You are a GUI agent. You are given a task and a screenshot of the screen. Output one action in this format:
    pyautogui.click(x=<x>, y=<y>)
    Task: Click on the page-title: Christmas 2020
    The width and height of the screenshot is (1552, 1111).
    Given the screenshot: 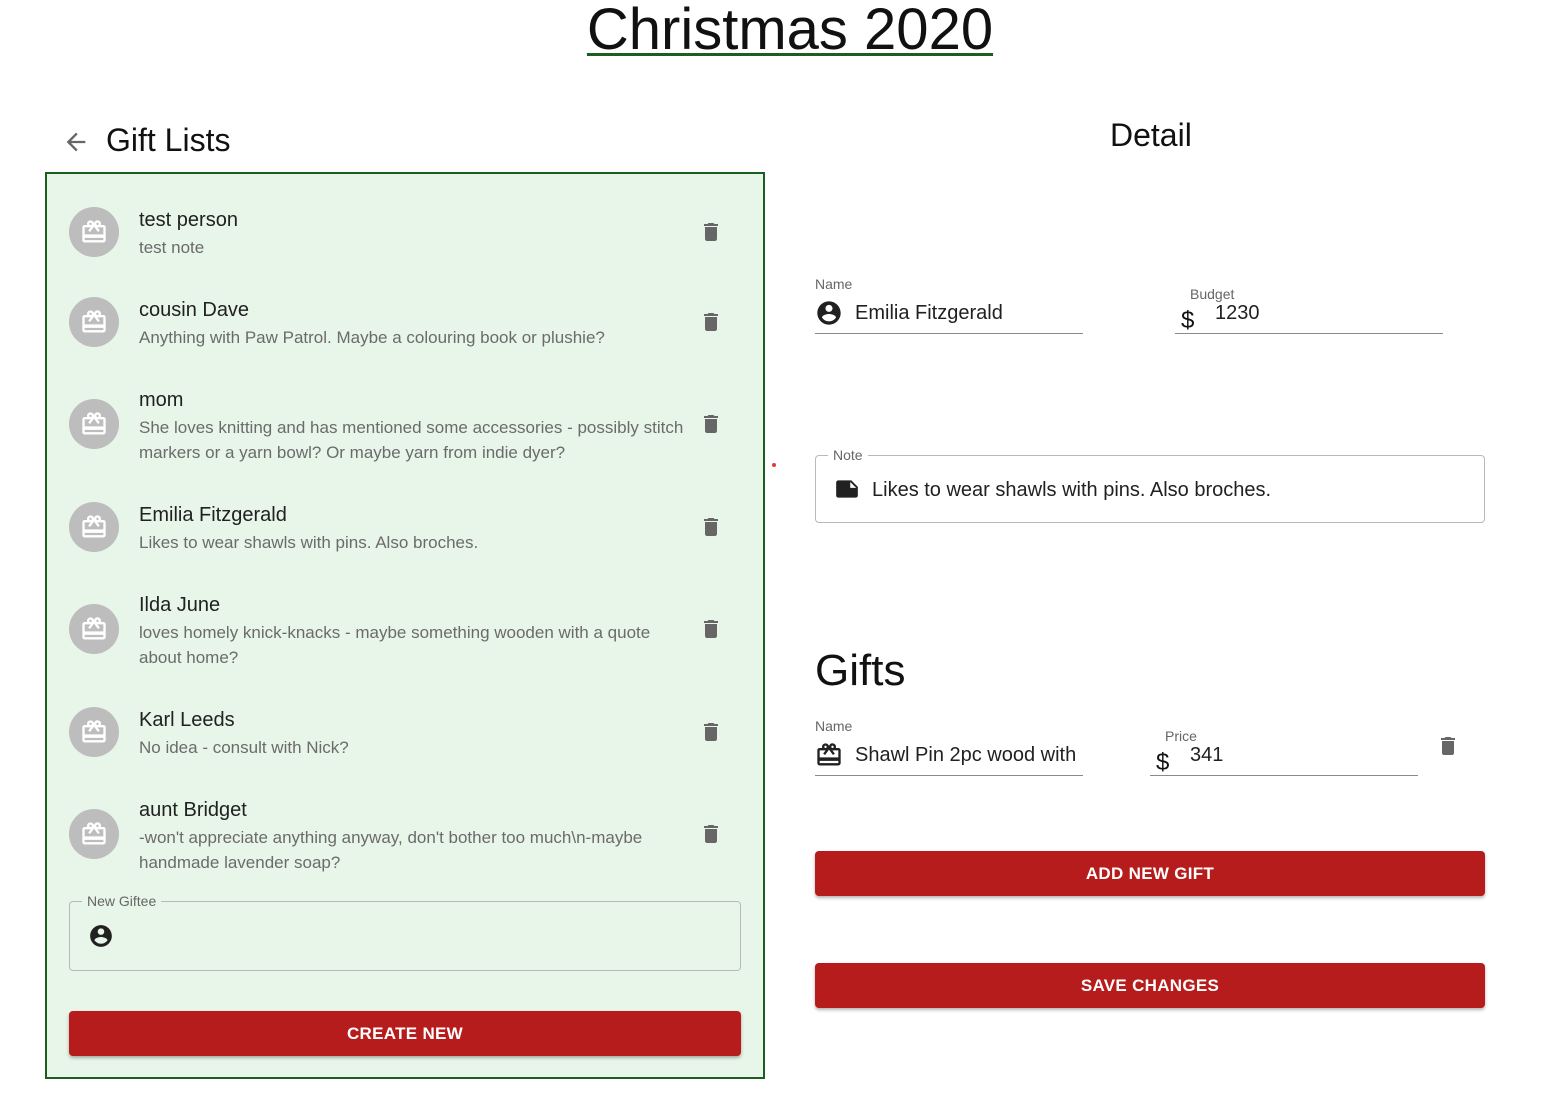 What is the action you would take?
    pyautogui.click(x=790, y=31)
    